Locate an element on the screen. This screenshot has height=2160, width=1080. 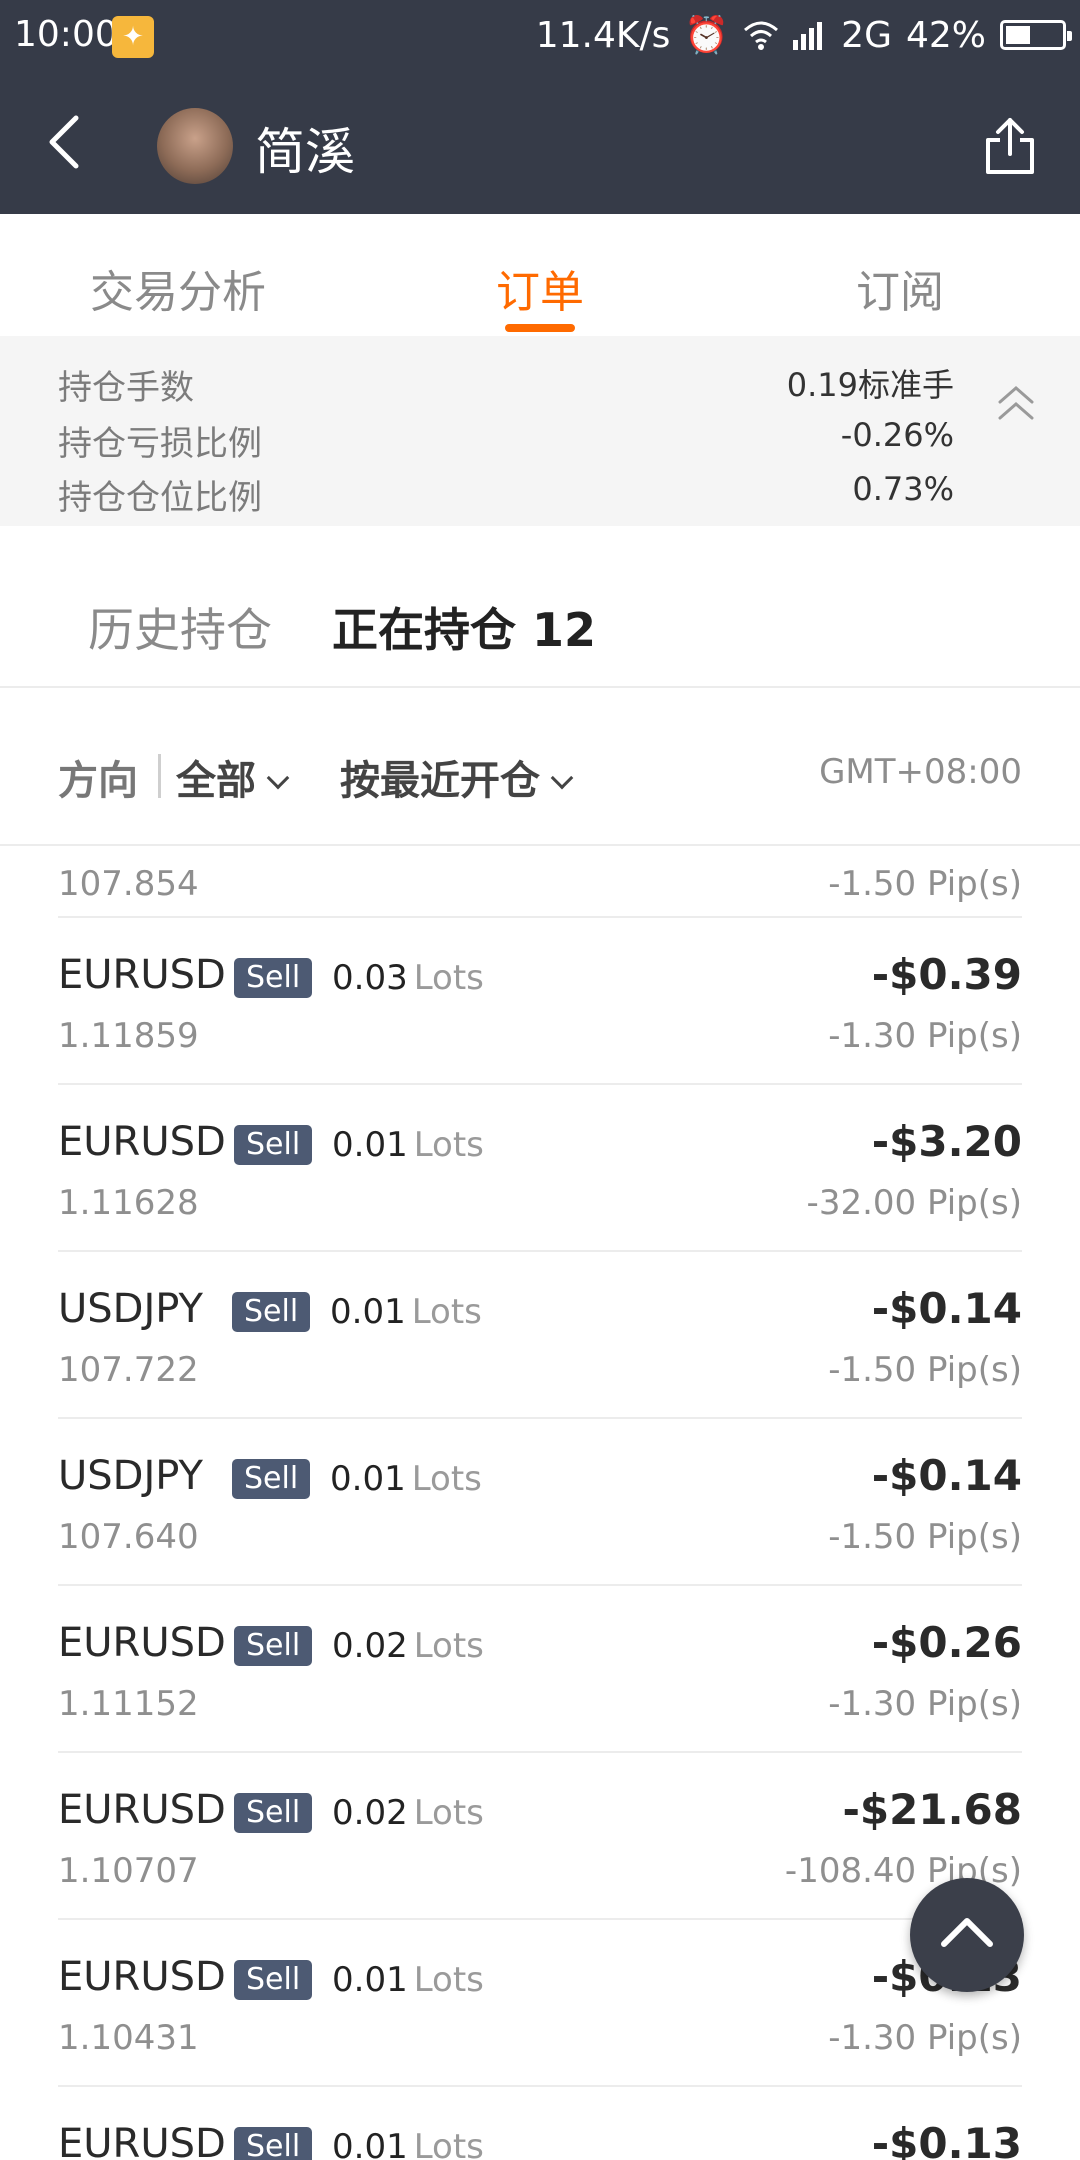
active-tab-indicator is located at coordinates (540, 328).